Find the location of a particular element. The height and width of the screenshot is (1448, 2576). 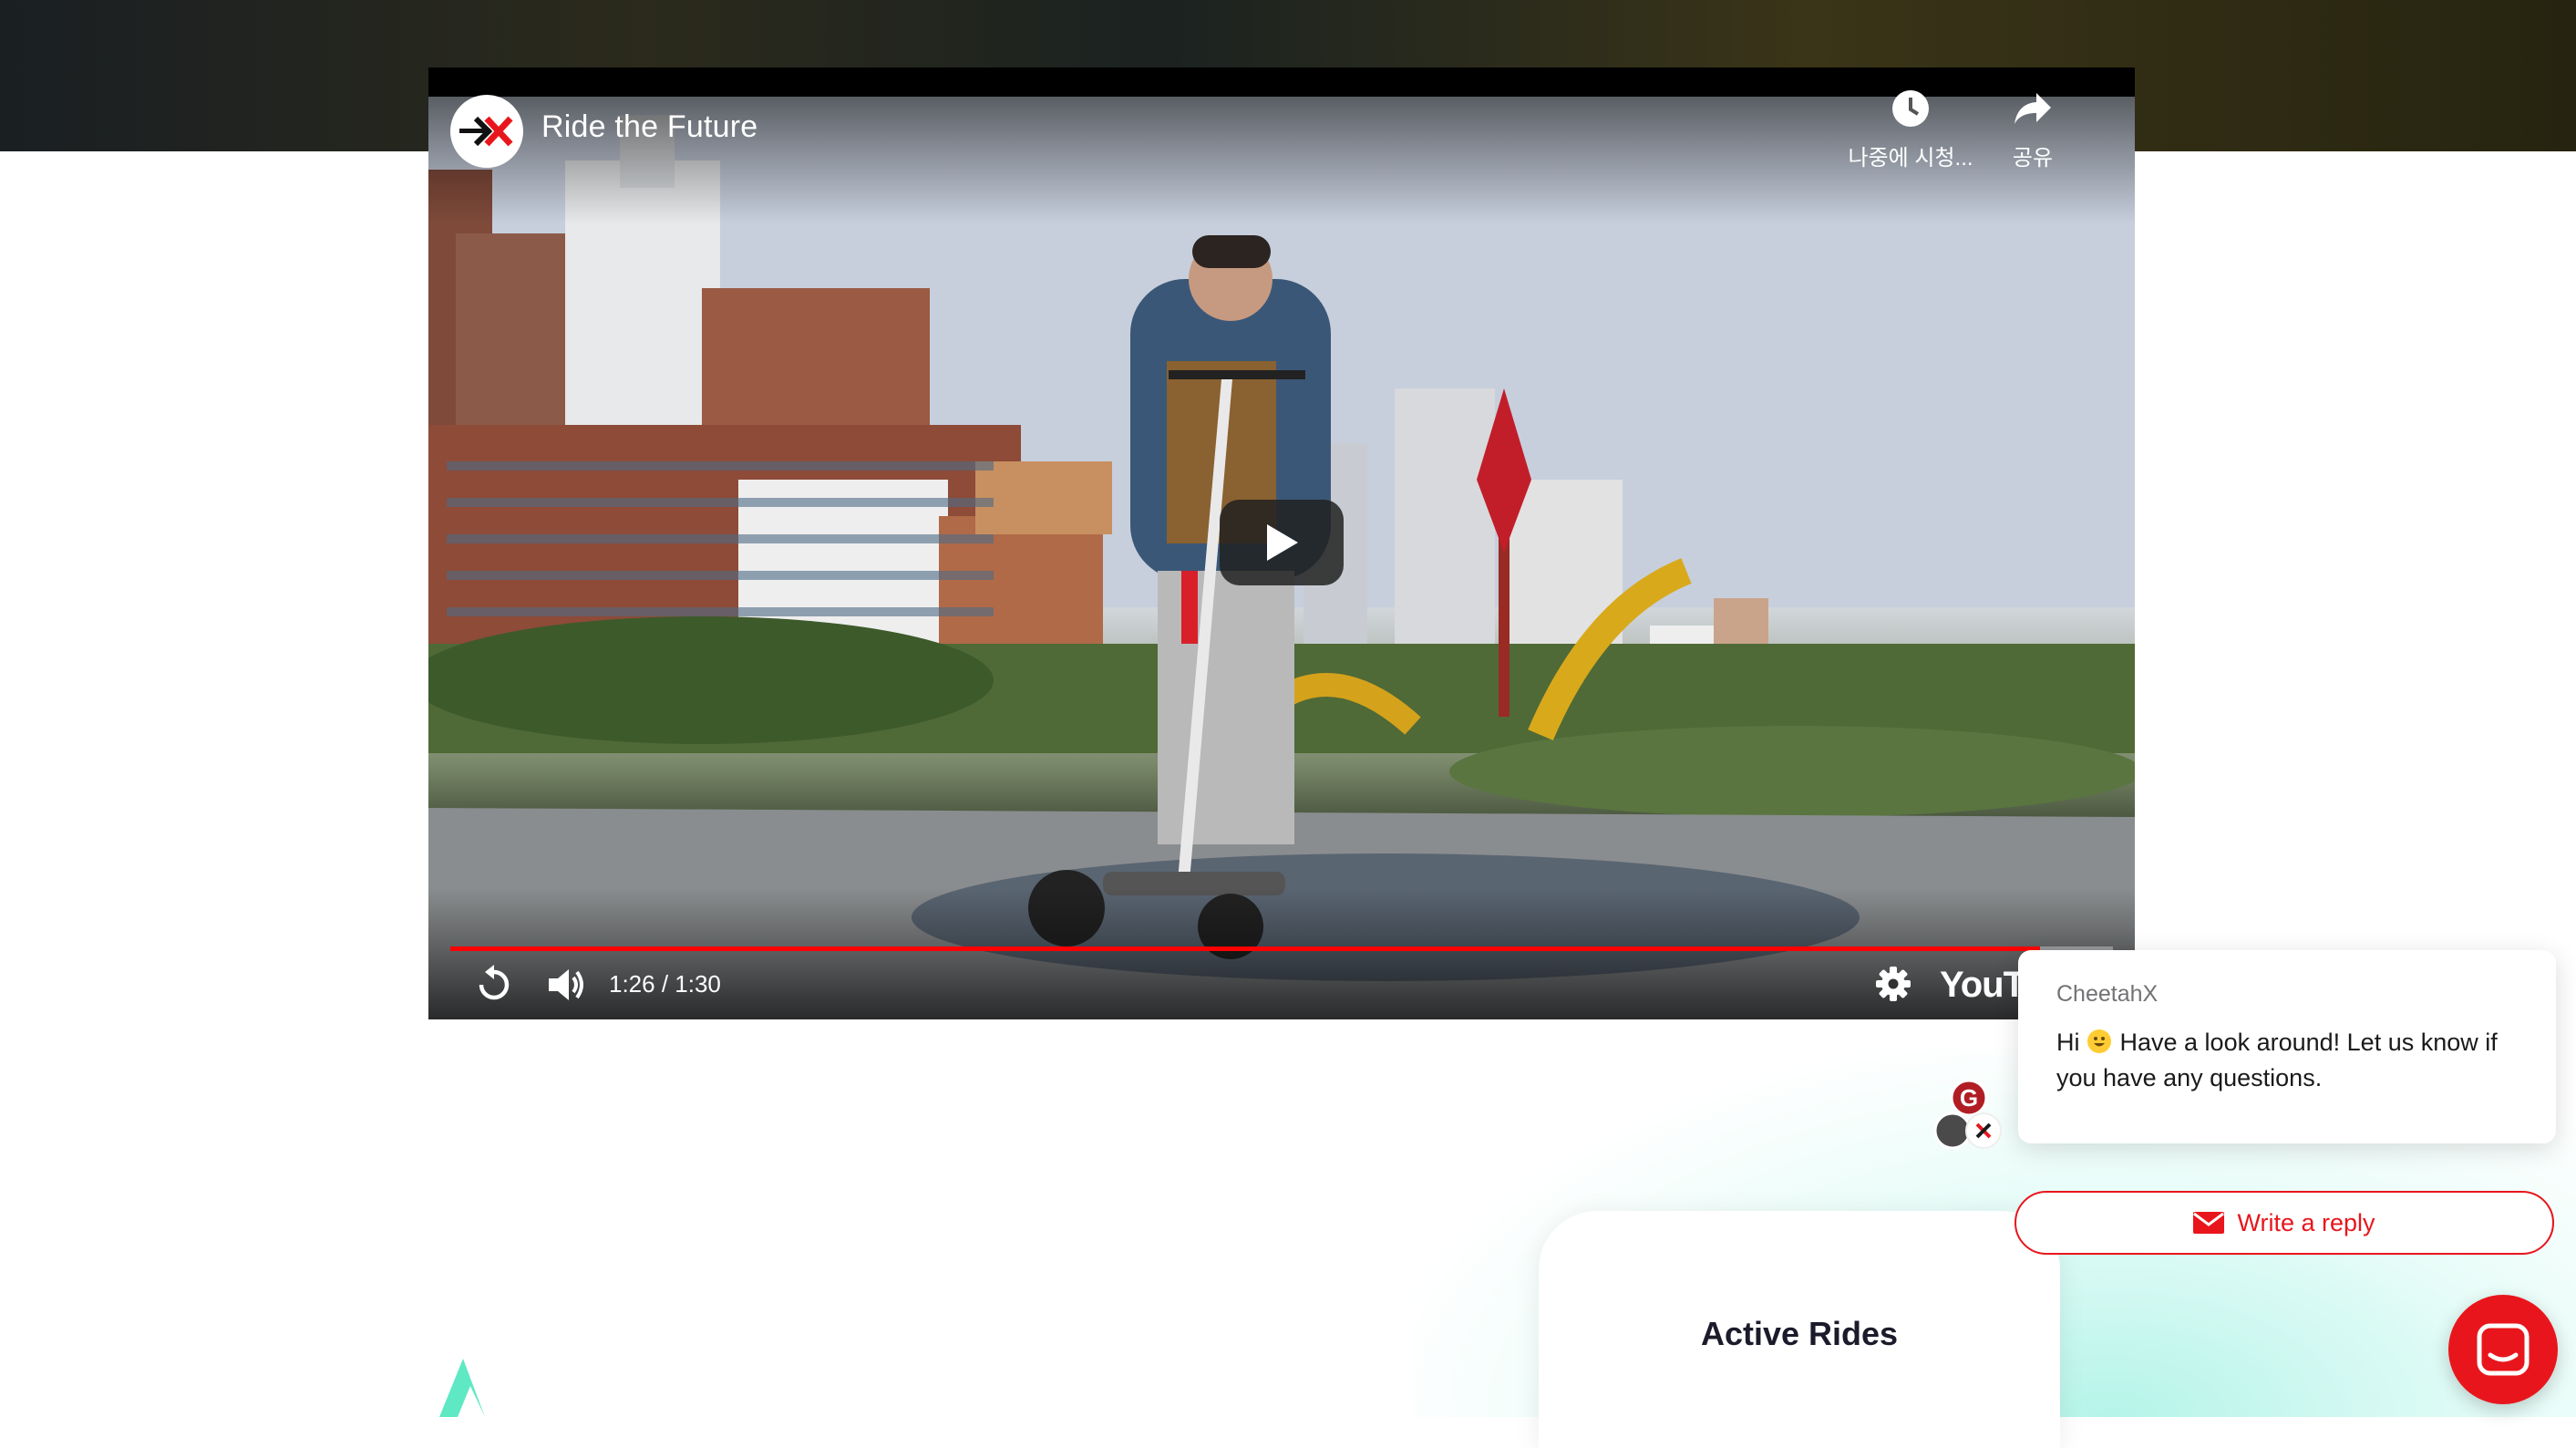

avatar-initial: G is located at coordinates (1969, 1098).